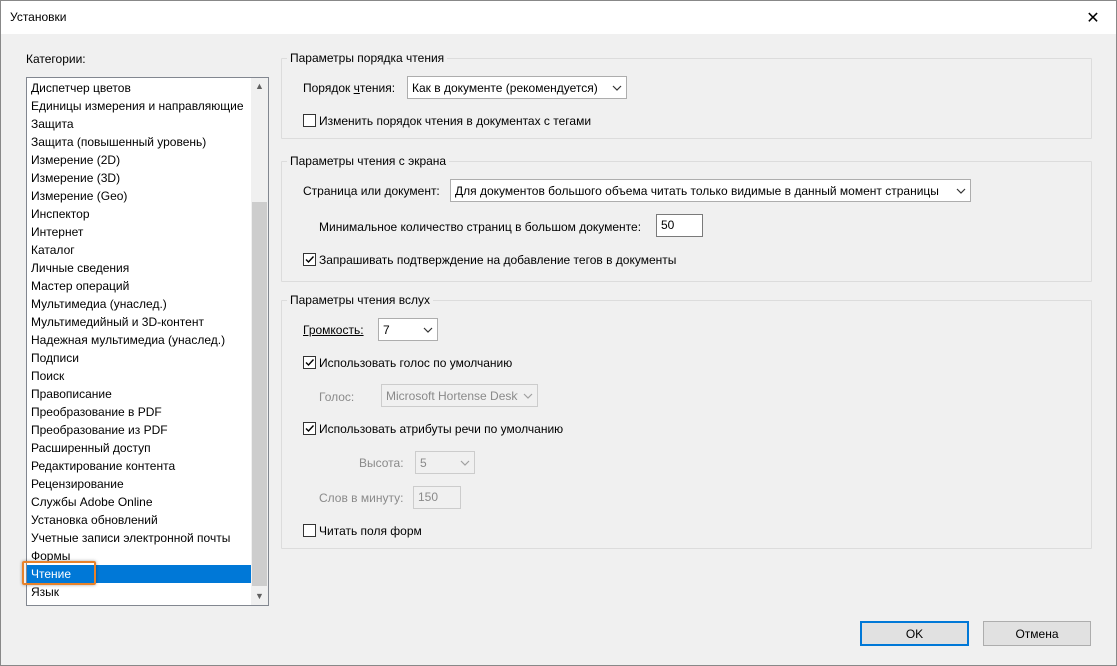 This screenshot has width=1117, height=666. Describe the element at coordinates (139, 376) in the screenshot. I see `category-item: Поиск` at that location.